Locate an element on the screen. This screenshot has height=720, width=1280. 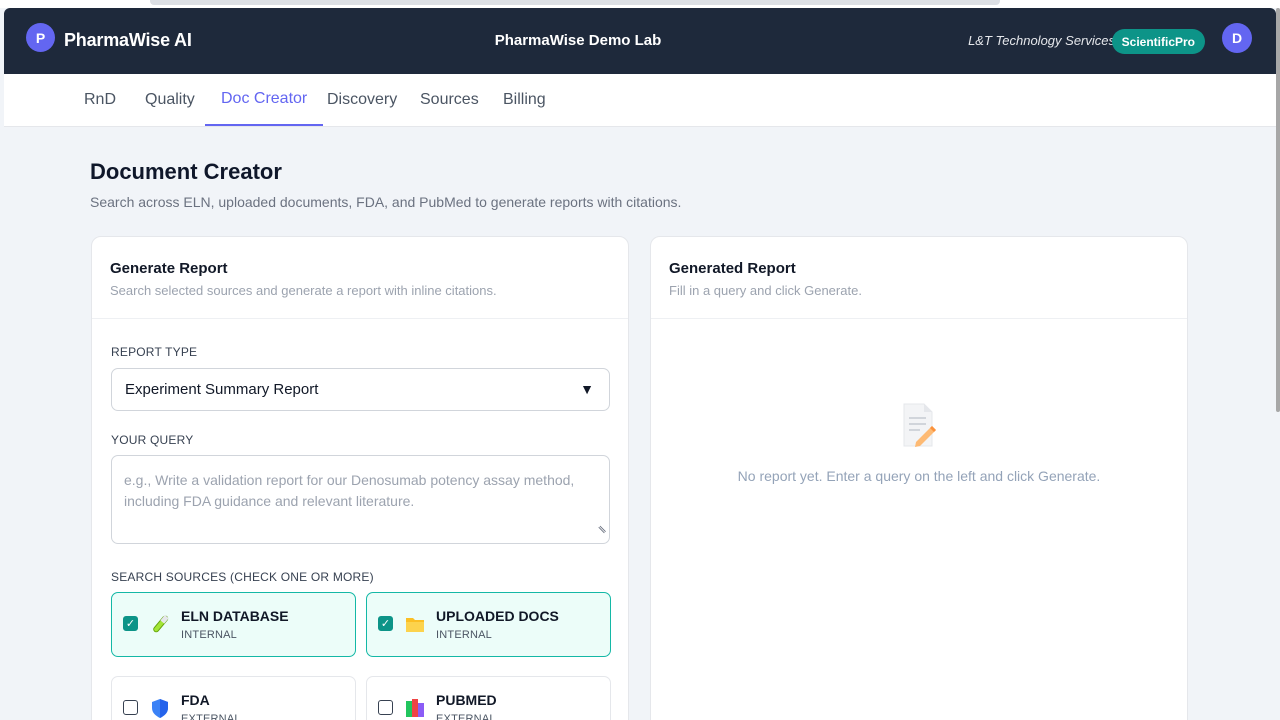
tab-discovery: Discovery is located at coordinates (362, 100).